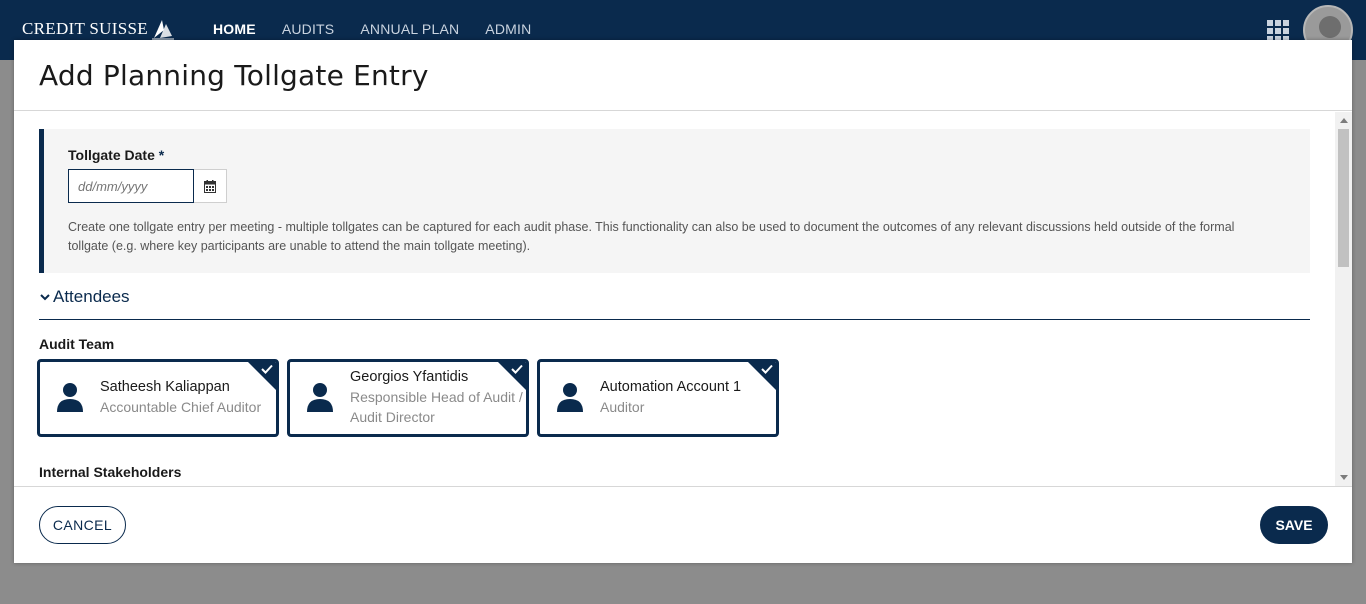  I want to click on required-marker: *, so click(161, 155).